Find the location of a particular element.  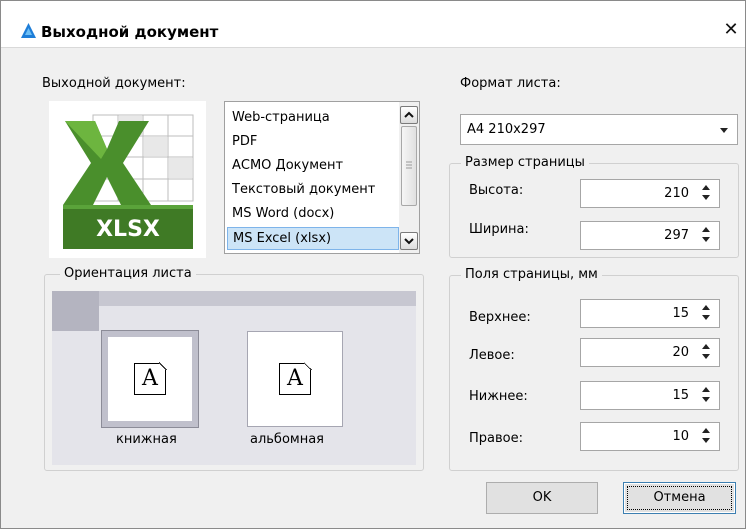

height-label: Высота: is located at coordinates (496, 190).